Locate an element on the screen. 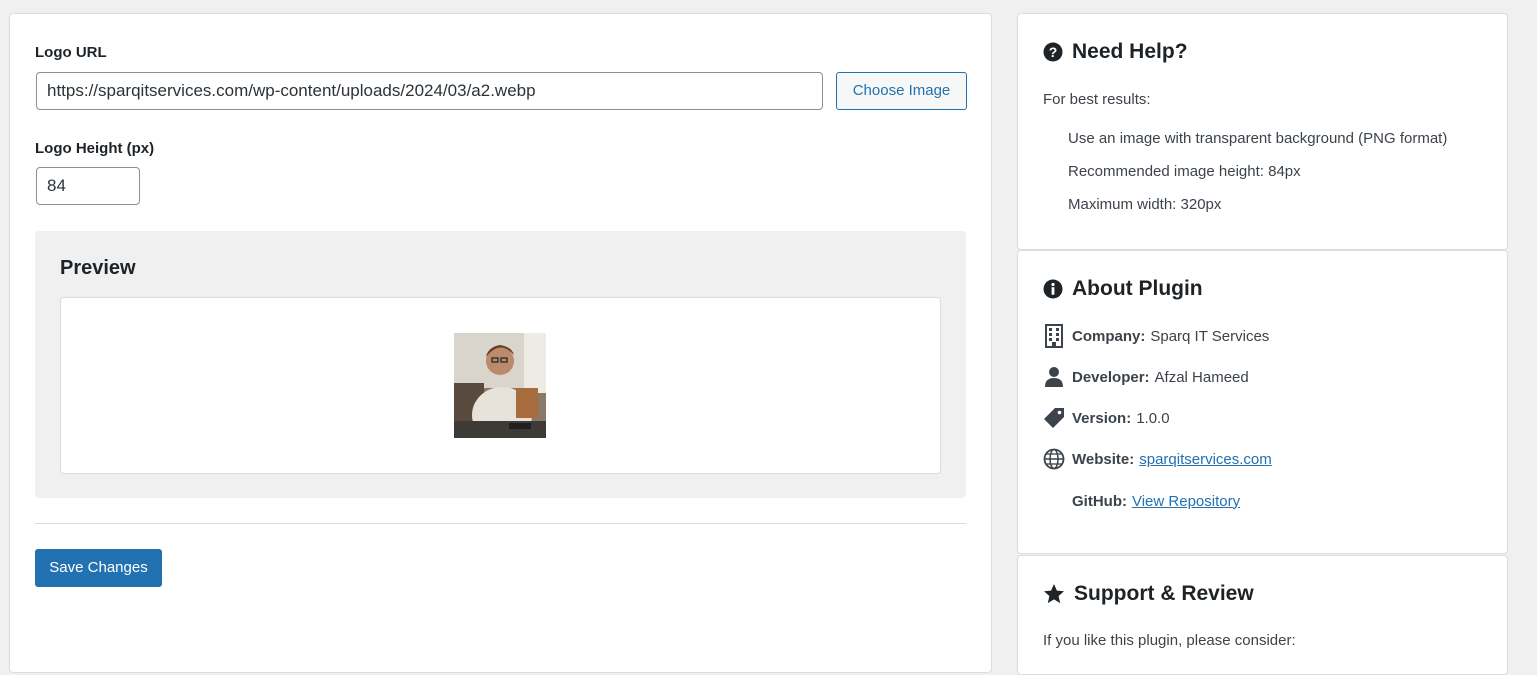 The image size is (1537, 675). globe-icon is located at coordinates (1054, 459).